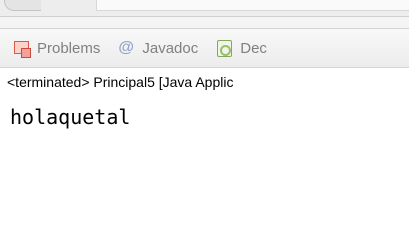 Image resolution: width=409 pixels, height=242 pixels. I want to click on problems-icon, so click(22, 48).